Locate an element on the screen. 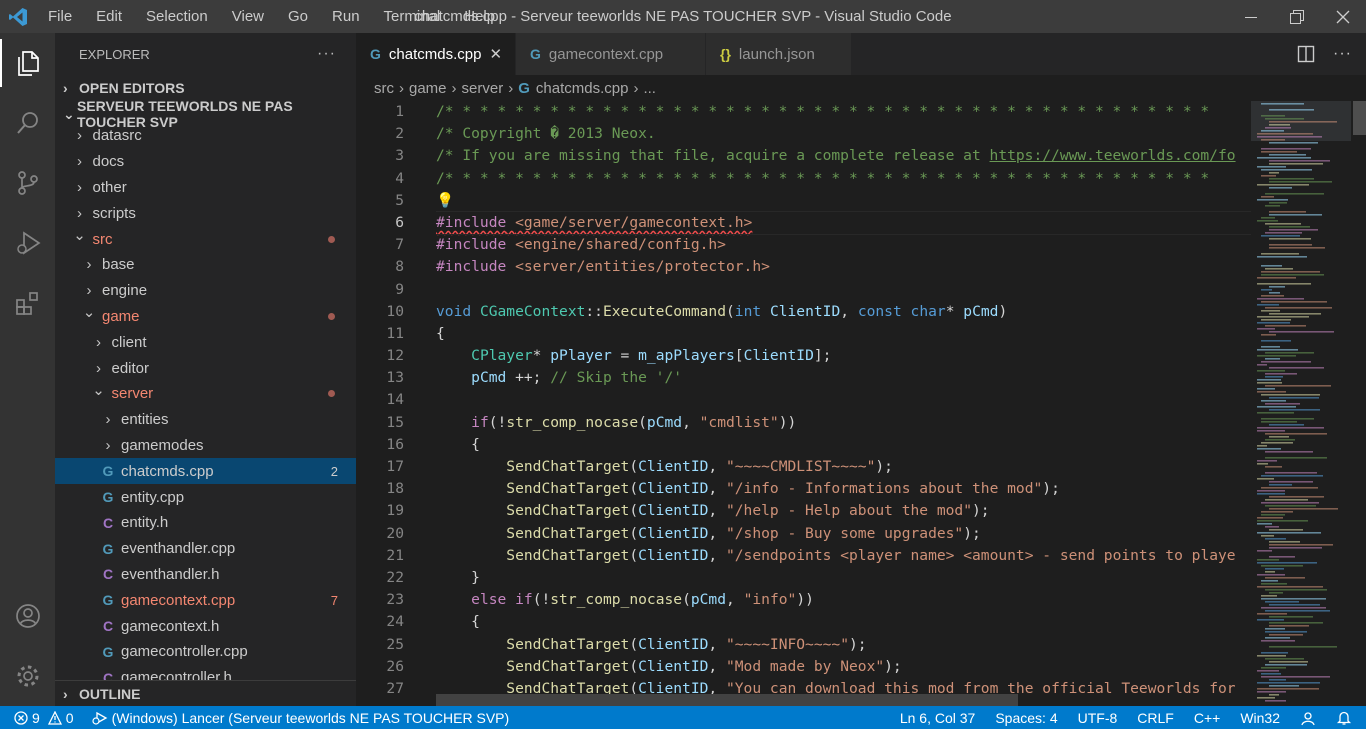 The image size is (1366, 729). language-mode: C++ is located at coordinates (1207, 718).